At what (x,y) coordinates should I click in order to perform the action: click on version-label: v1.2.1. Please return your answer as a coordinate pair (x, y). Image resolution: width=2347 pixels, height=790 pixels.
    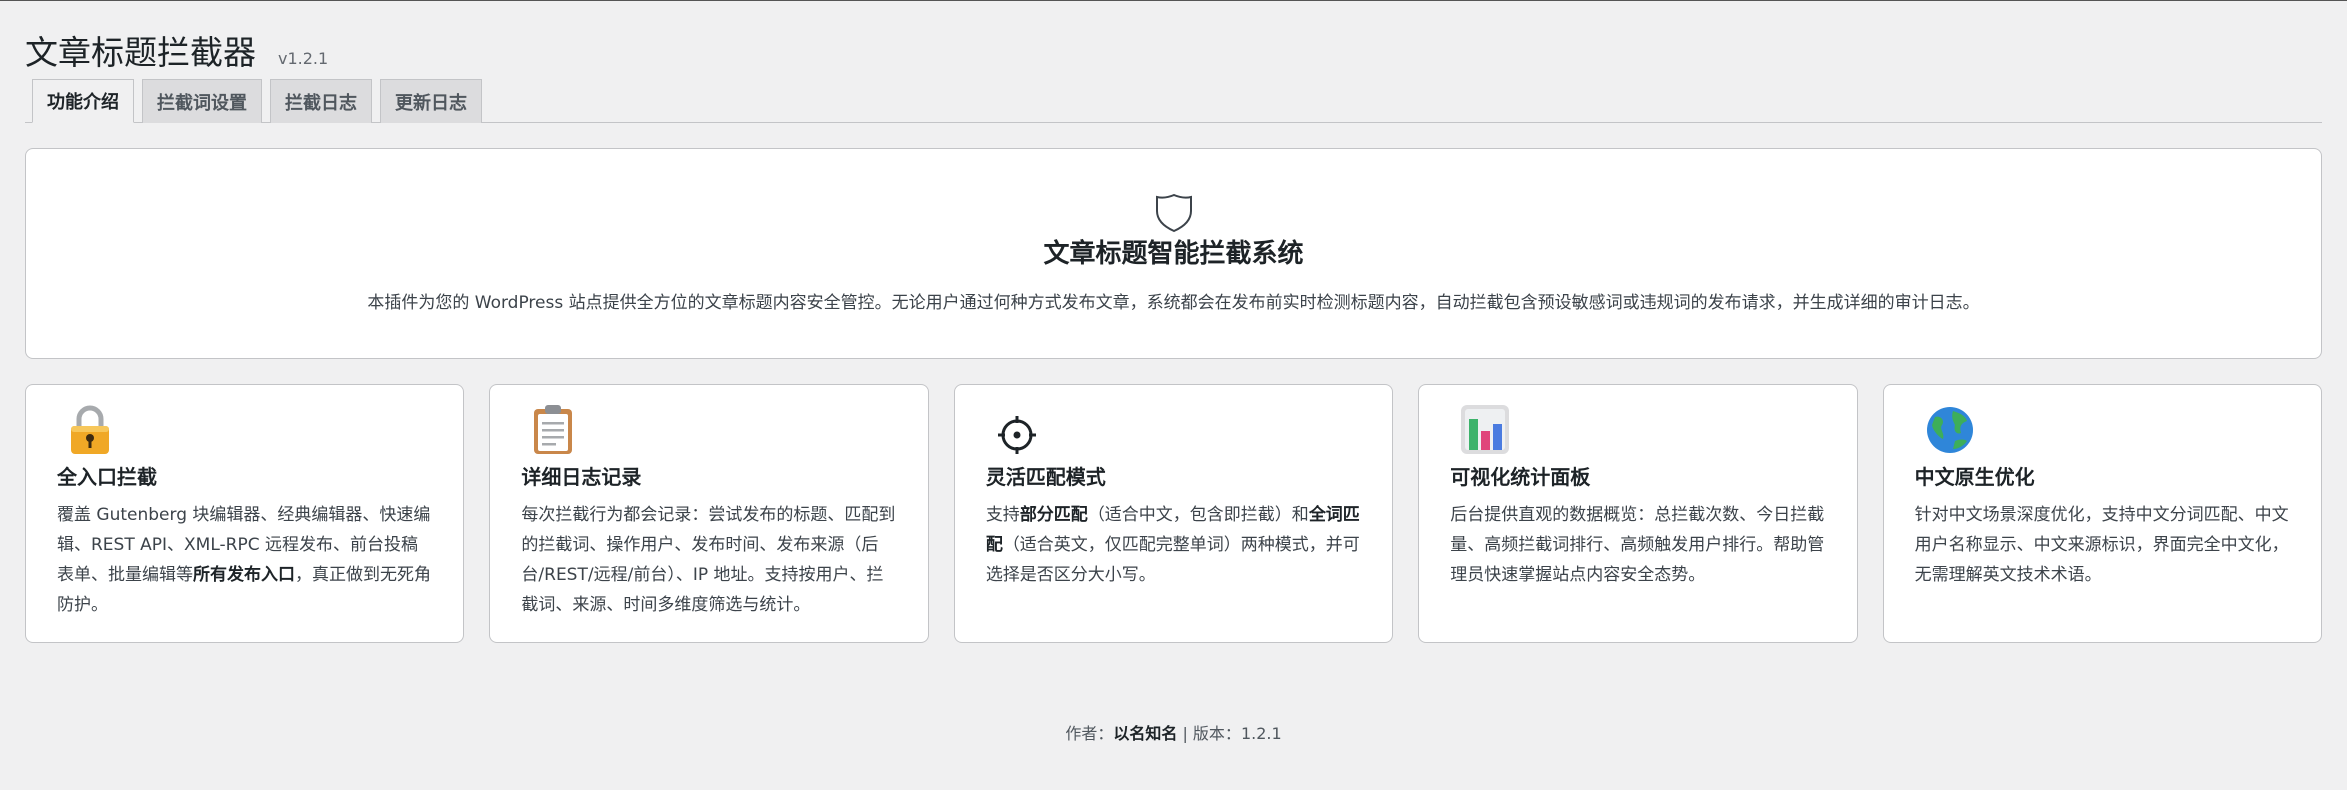
    Looking at the image, I should click on (303, 58).